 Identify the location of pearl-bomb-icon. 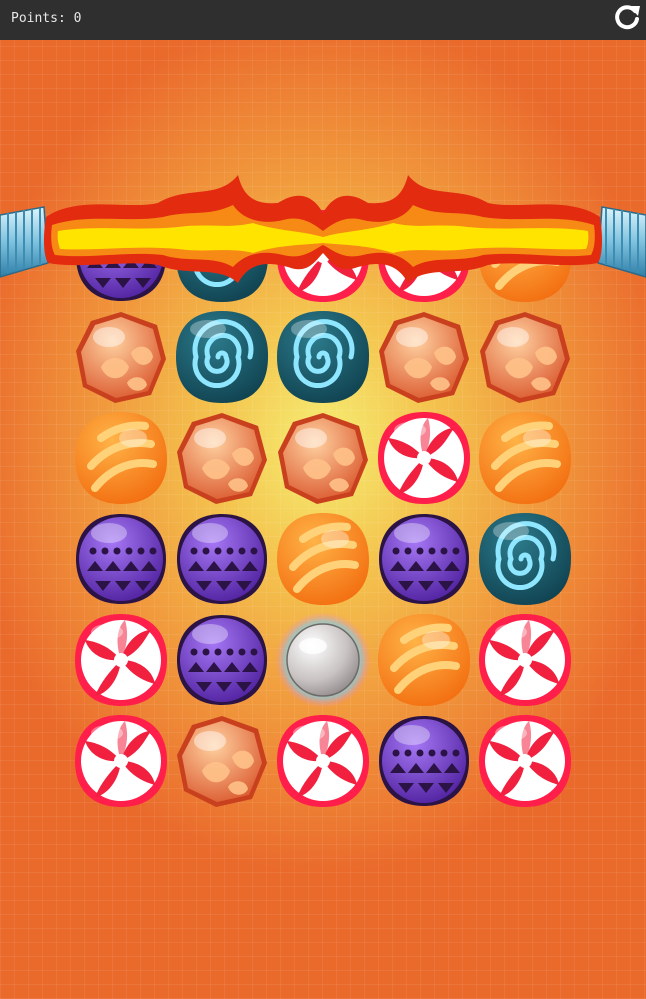
(323, 660).